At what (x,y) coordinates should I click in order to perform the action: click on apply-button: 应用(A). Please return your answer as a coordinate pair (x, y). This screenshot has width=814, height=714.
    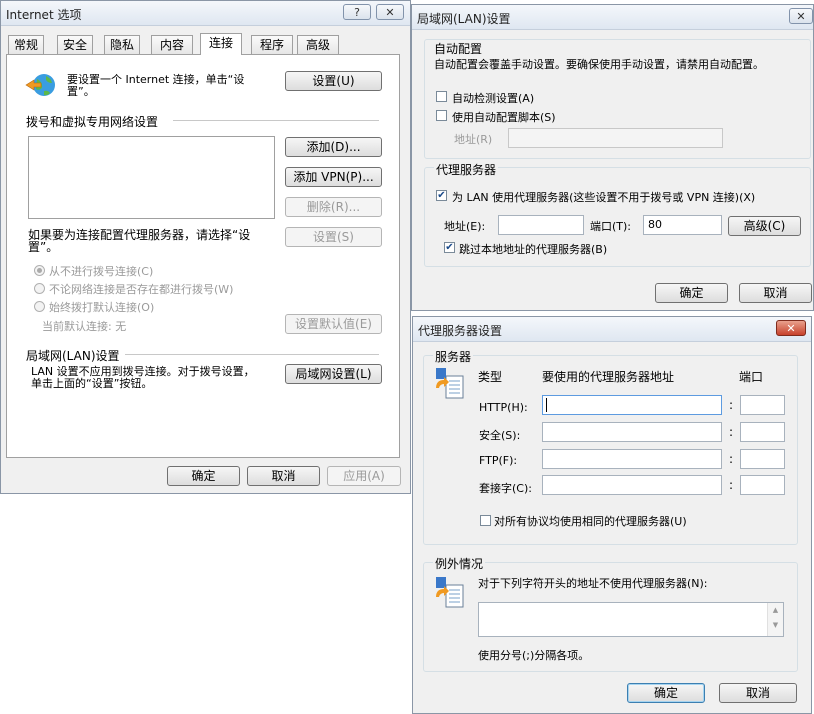
    Looking at the image, I should click on (364, 476).